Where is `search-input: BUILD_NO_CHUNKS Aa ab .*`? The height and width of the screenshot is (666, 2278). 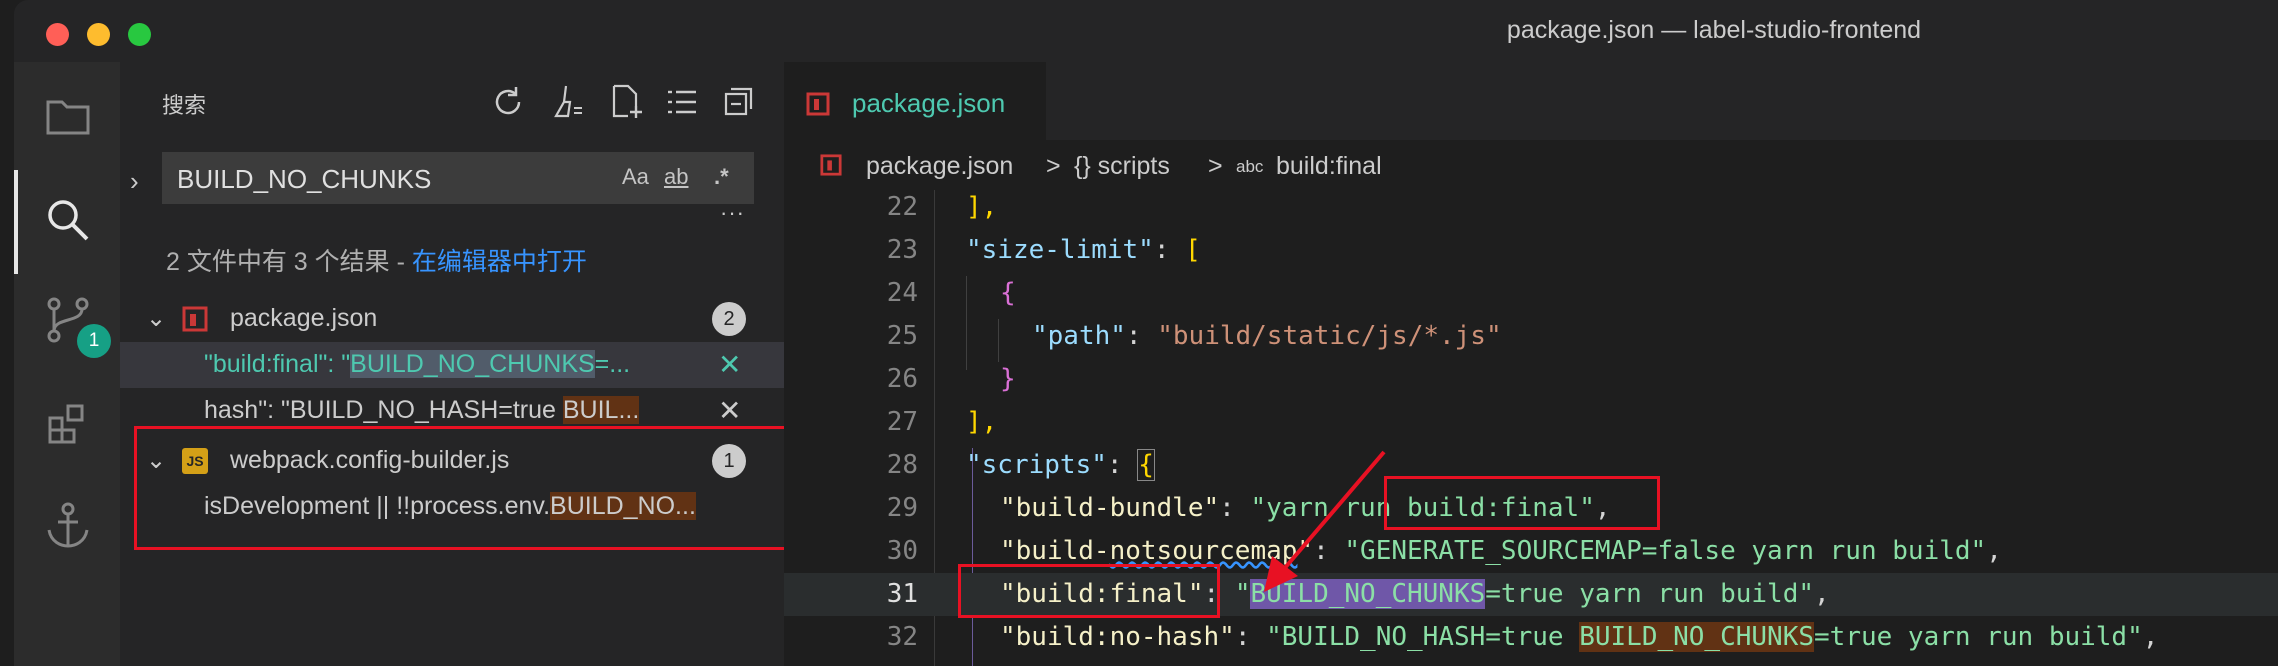
search-input: BUILD_NO_CHUNKS Aa ab .* is located at coordinates (458, 178).